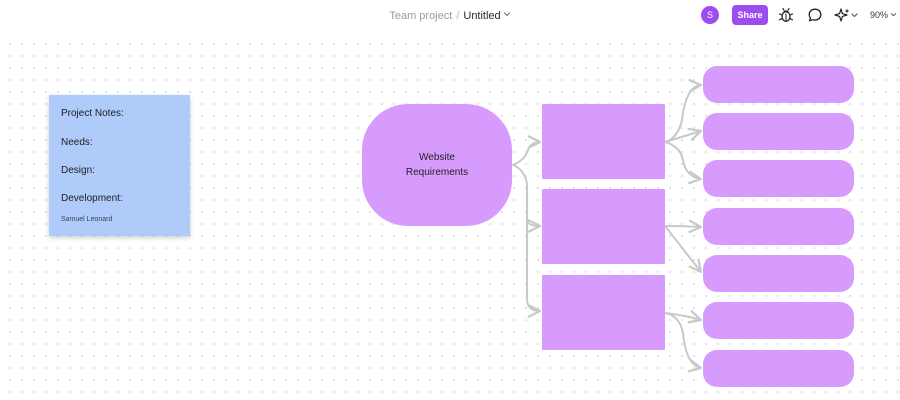 This screenshot has height=400, width=900. Describe the element at coordinates (87, 219) in the screenshot. I see `sticky-author: Samuel Leonard` at that location.